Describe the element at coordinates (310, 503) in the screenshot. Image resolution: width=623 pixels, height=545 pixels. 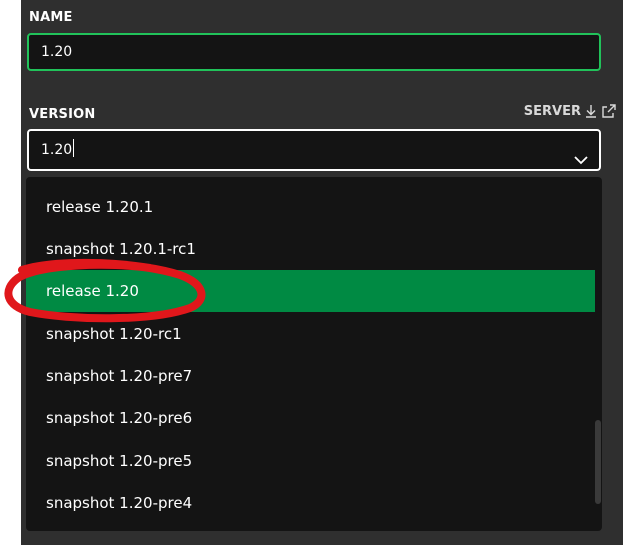
I see `version-option: snapshot 1.20-pre4` at that location.